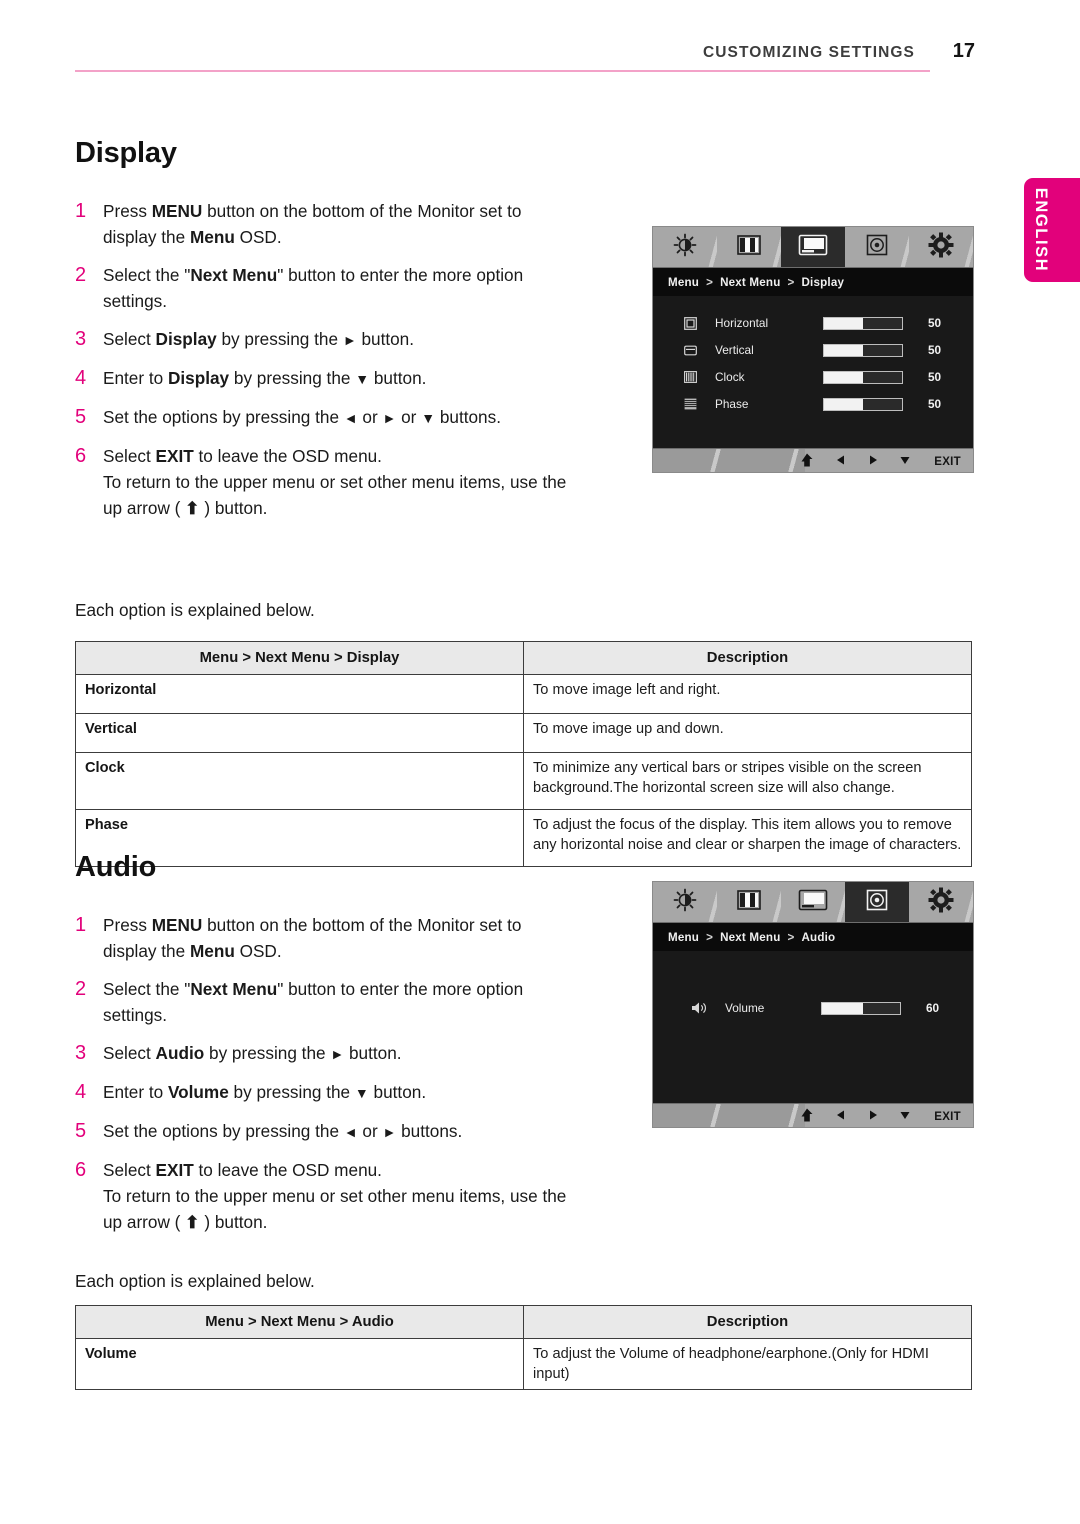 This screenshot has width=1080, height=1524. What do you see at coordinates (299, 1322) in the screenshot?
I see `table-col1-header: Menu > Next Menu > Audio` at bounding box center [299, 1322].